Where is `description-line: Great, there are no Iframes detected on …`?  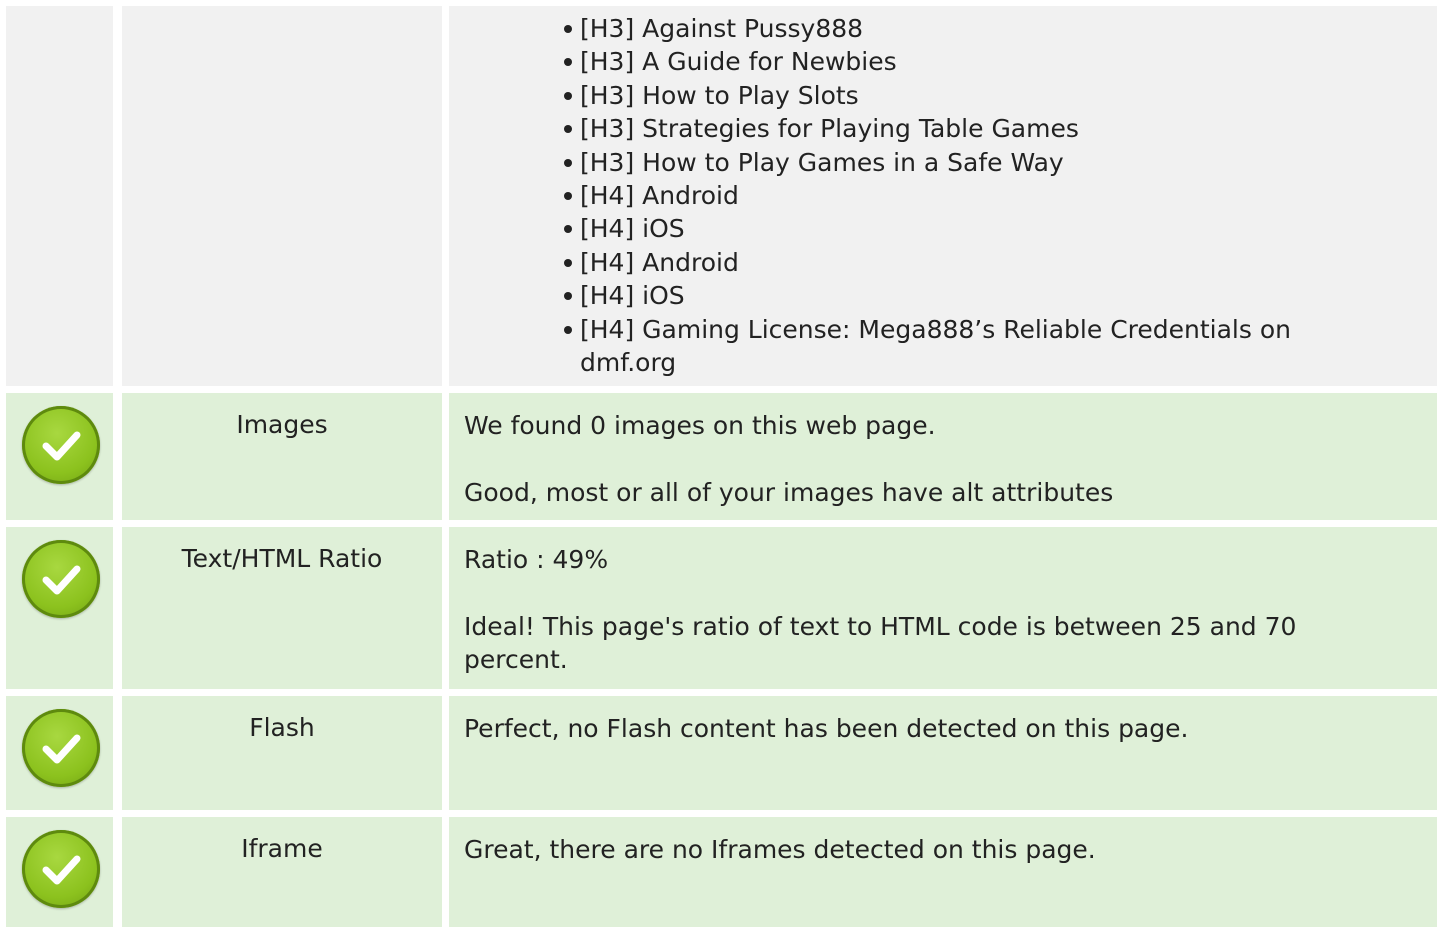
description-line: Great, there are no Iframes detected on … is located at coordinates (780, 849).